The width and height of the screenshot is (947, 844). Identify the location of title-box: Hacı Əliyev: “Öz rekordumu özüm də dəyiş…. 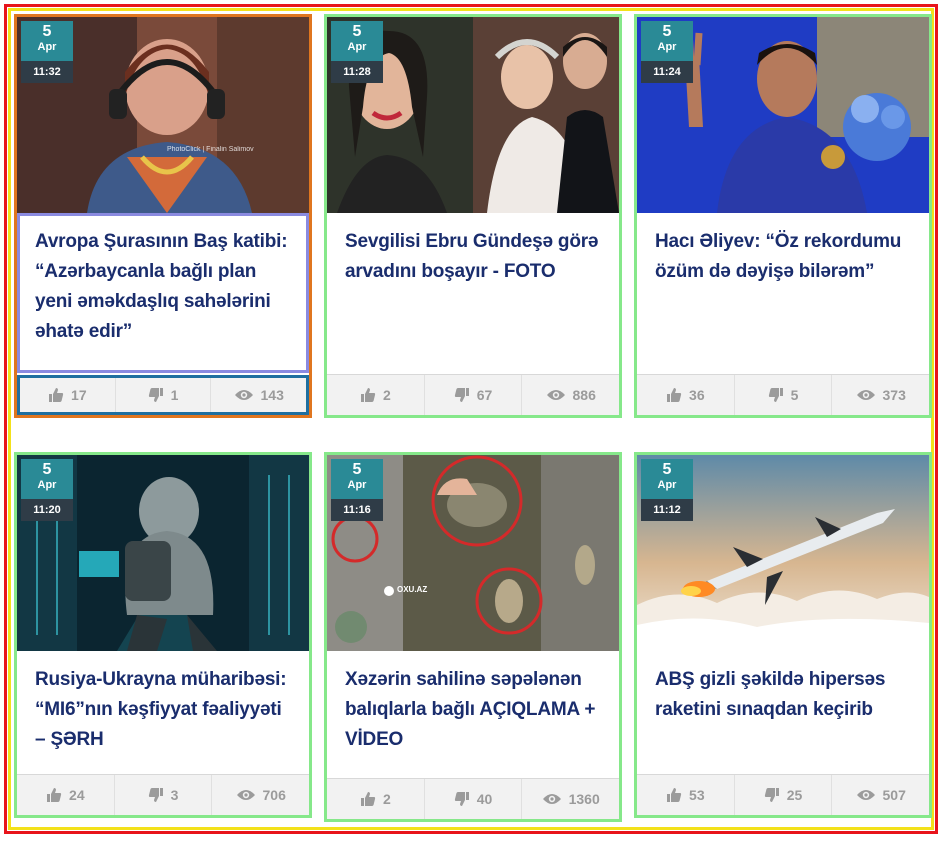
(783, 293).